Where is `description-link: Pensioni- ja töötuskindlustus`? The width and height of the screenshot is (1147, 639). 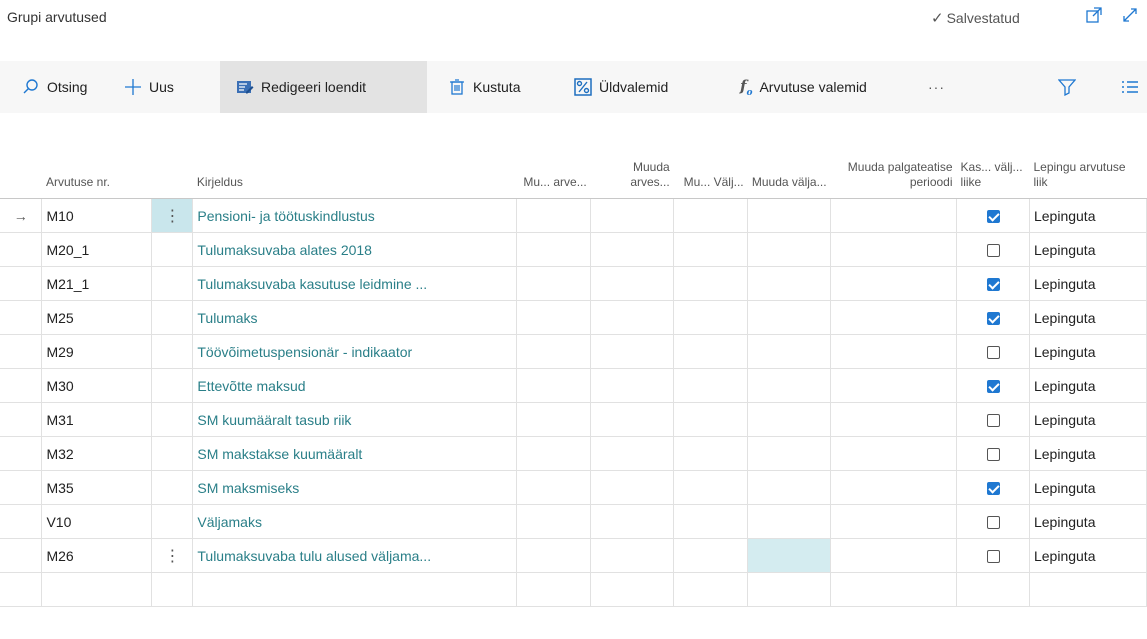
description-link: Pensioni- ja töötuskindlustus is located at coordinates (355, 215).